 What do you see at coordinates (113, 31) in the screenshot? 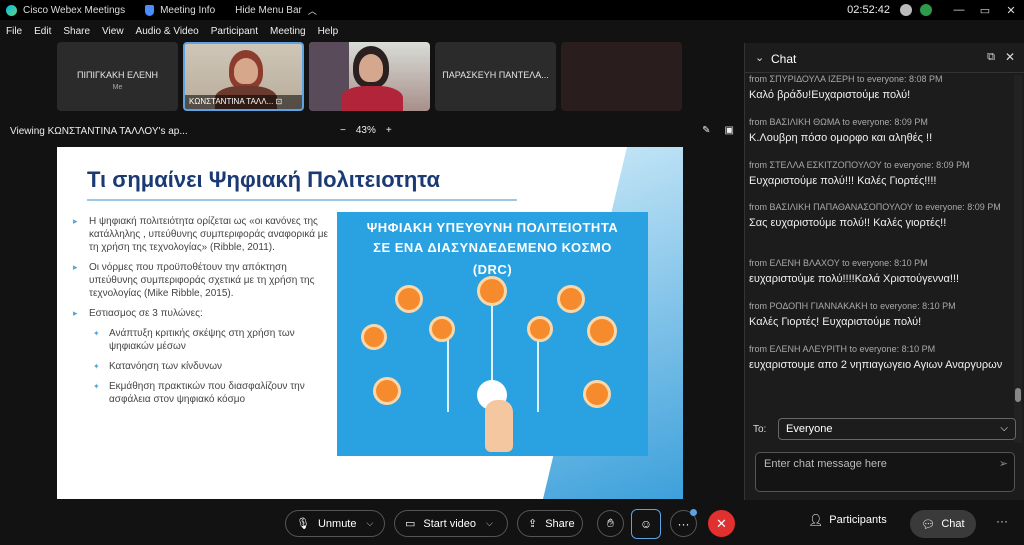
I see `menu-view: View` at bounding box center [113, 31].